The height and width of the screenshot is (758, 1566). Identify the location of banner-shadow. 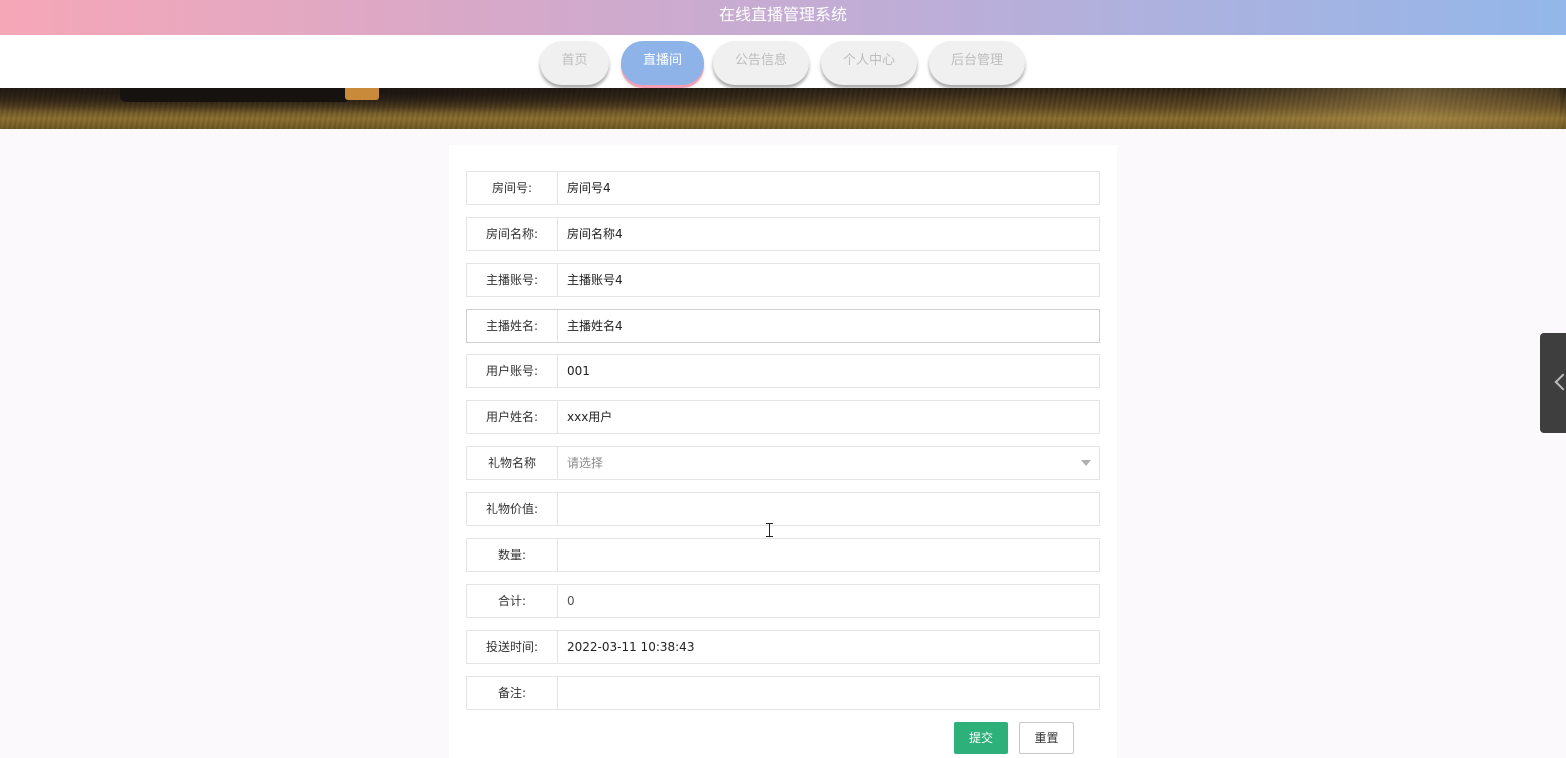
(235, 95).